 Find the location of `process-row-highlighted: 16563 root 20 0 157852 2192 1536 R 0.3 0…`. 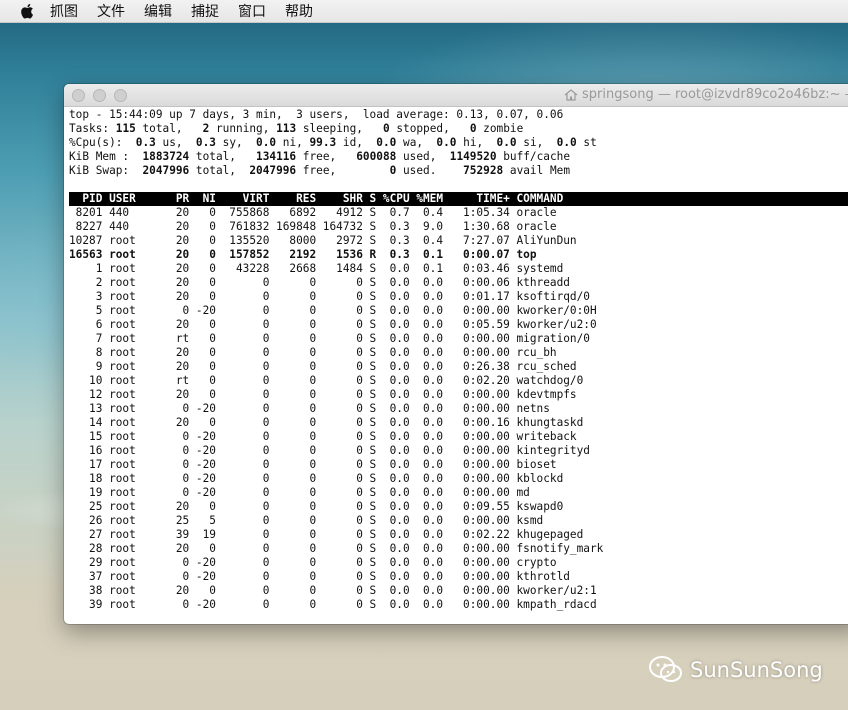

process-row-highlighted: 16563 root 20 0 157852 2192 1536 R 0.3 0… is located at coordinates (303, 254).